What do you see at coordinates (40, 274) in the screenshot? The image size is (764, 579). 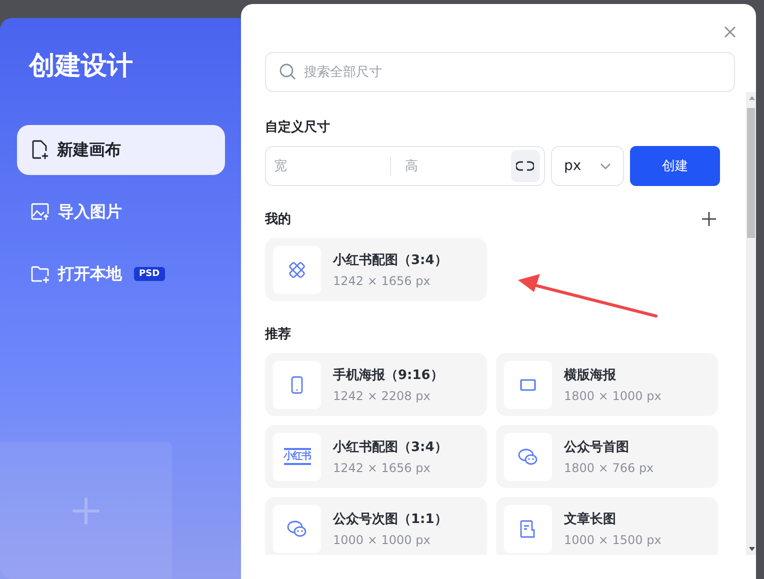 I see `folder-plus-icon` at bounding box center [40, 274].